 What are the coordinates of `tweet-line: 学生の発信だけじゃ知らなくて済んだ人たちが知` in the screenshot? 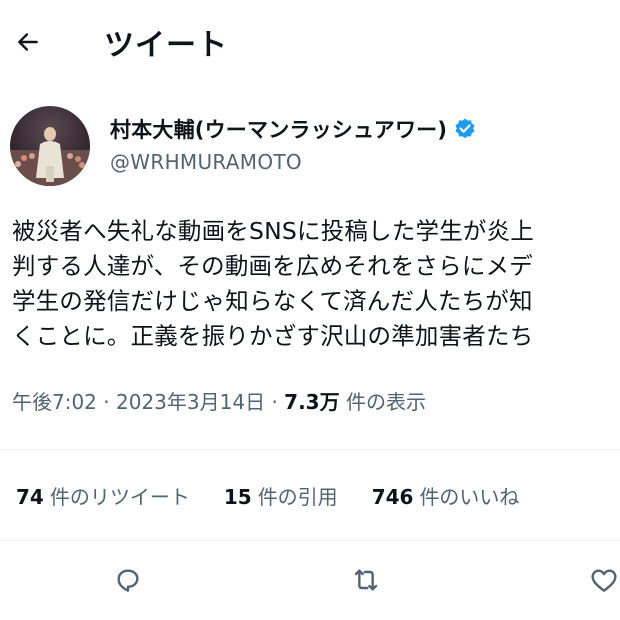 It's located at (272, 301).